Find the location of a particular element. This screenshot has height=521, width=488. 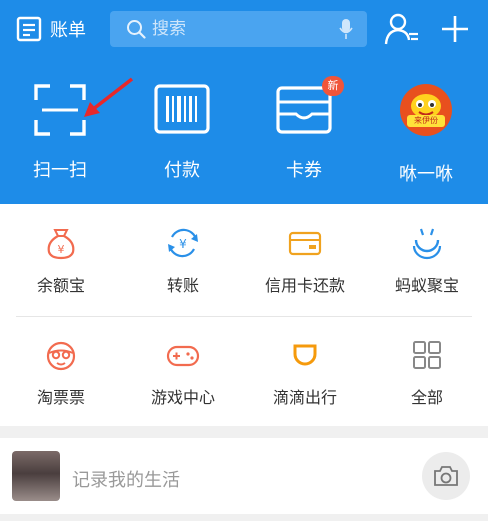

grid-label: 信用卡还款 is located at coordinates (304, 285).